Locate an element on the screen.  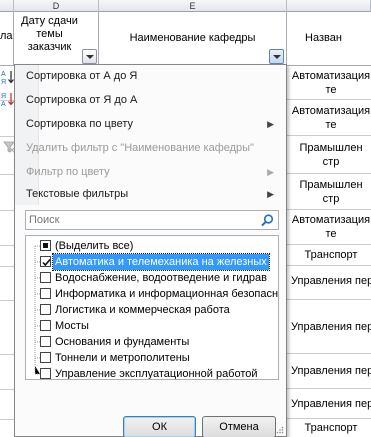
list-item: Мосты is located at coordinates (152, 326).